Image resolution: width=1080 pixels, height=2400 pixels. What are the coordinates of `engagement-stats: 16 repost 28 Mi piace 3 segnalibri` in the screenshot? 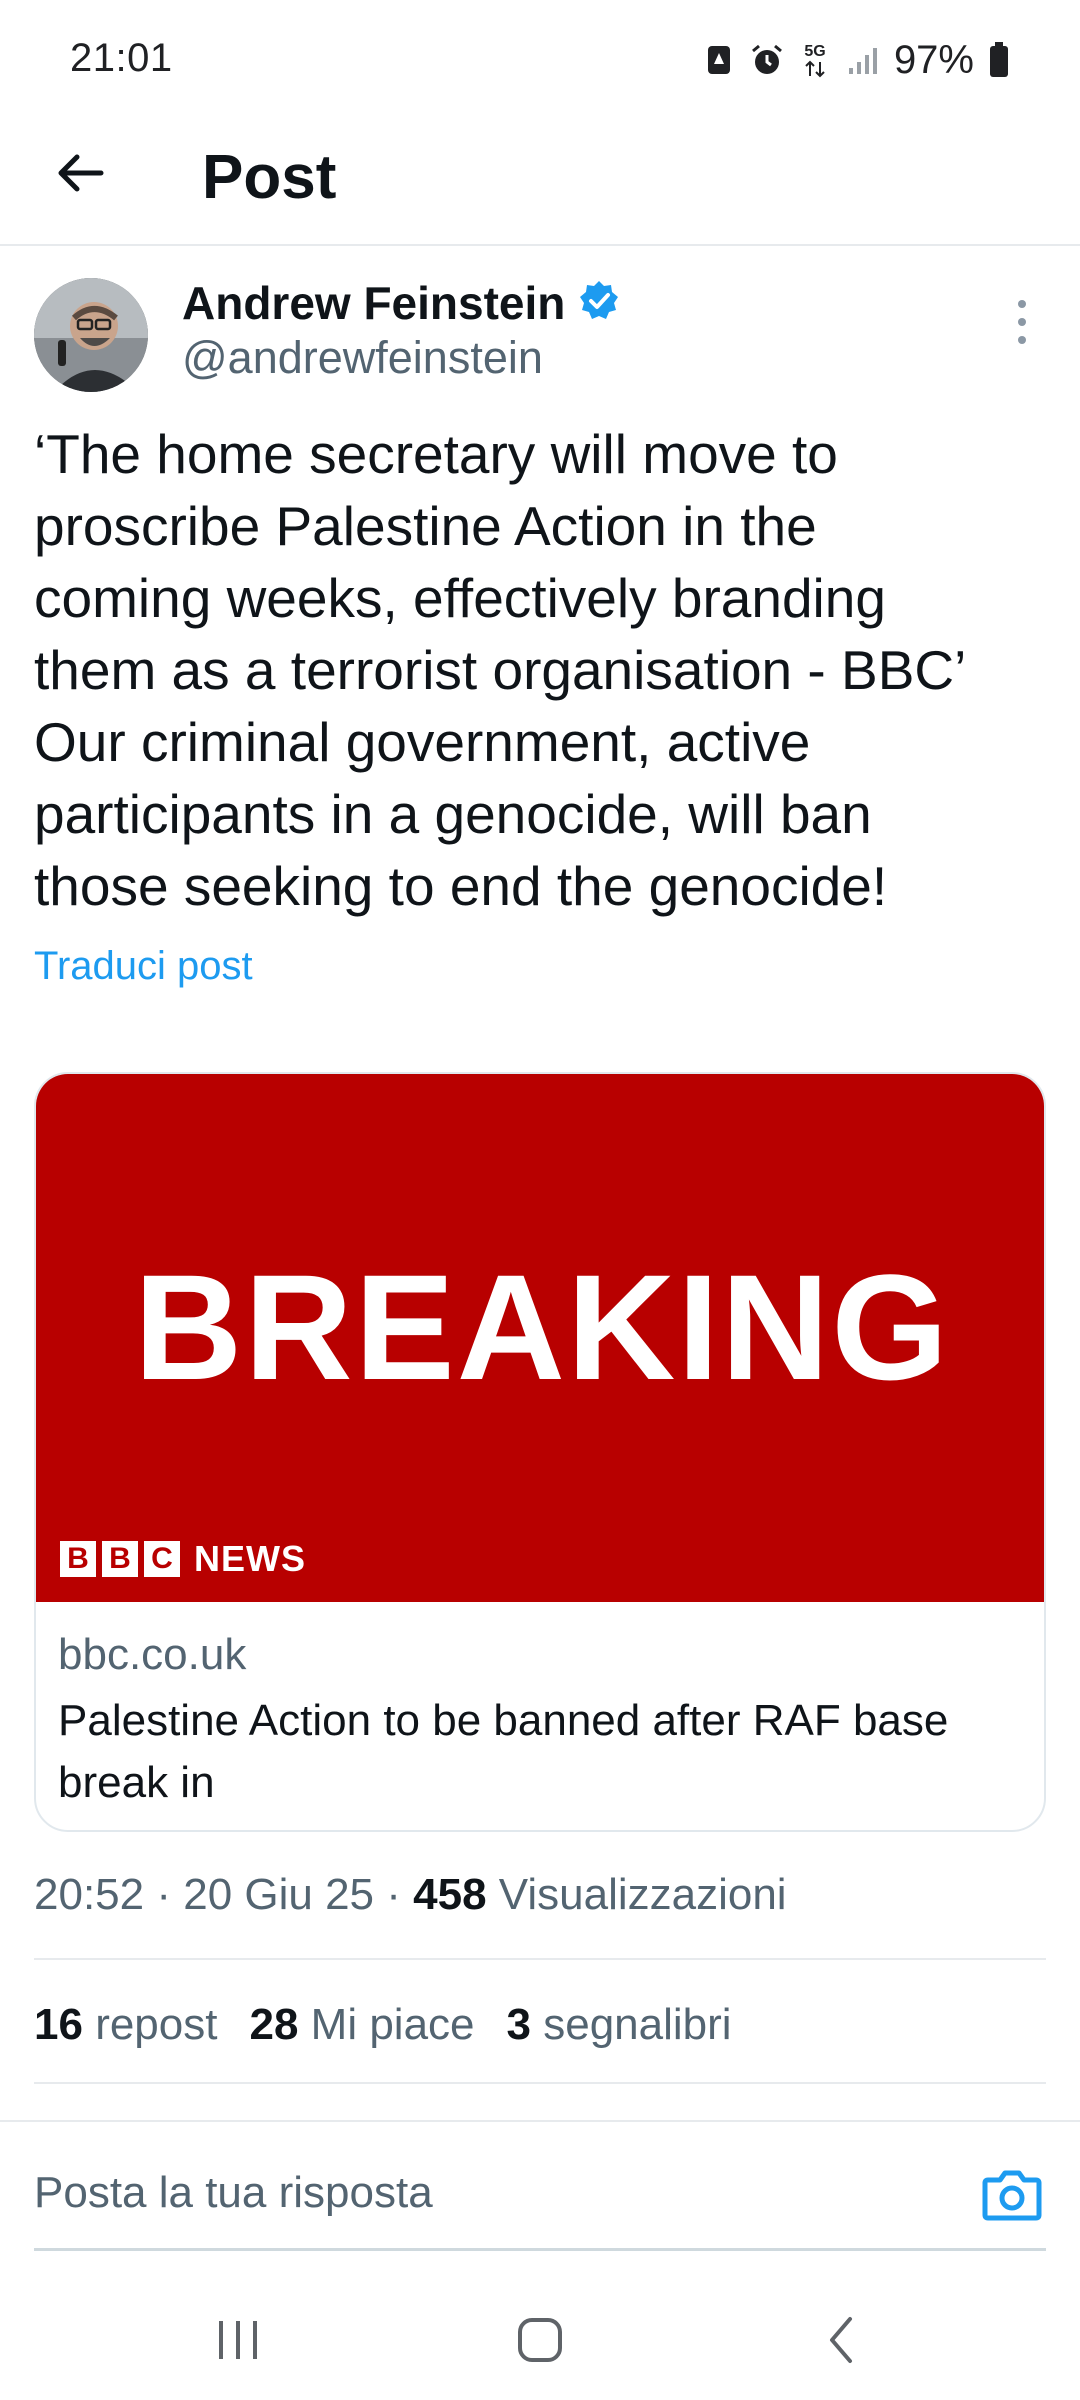 It's located at (383, 2025).